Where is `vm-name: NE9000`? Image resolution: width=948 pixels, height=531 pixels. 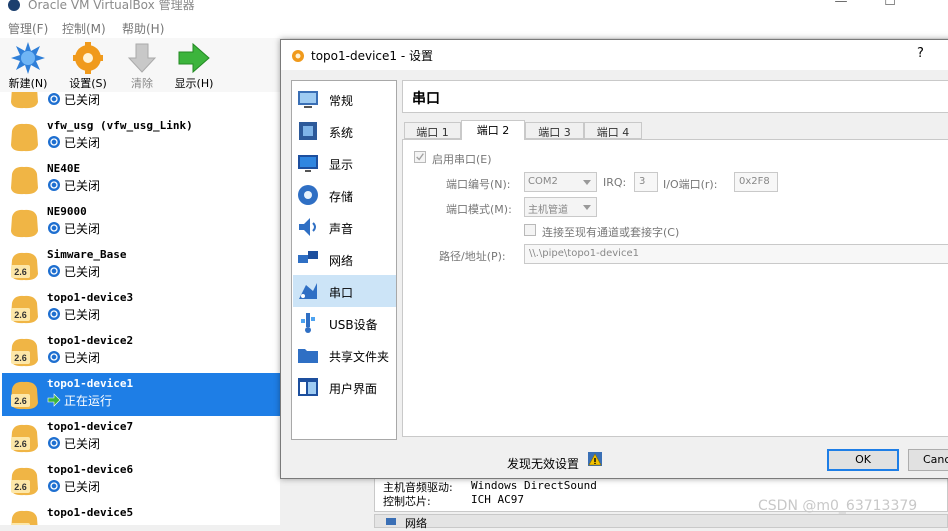
vm-name: NE9000 is located at coordinates (67, 211).